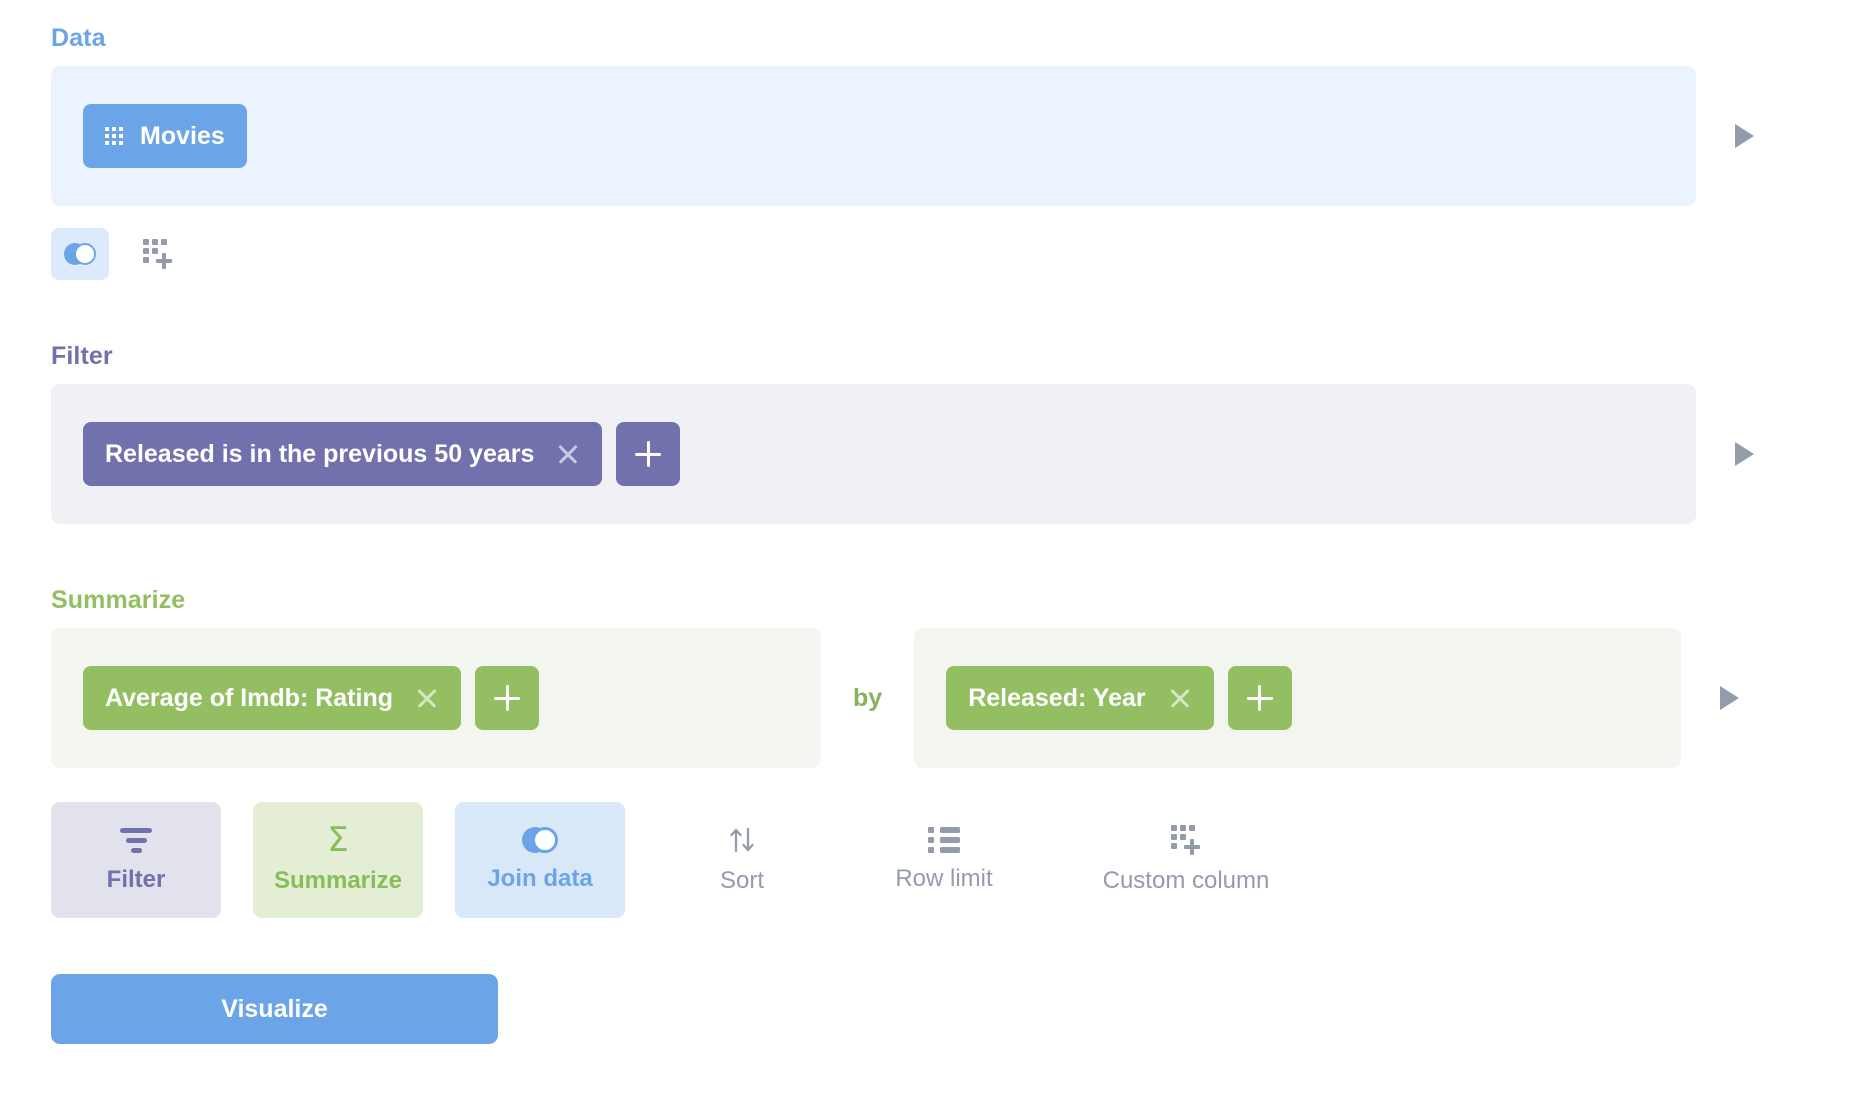 The width and height of the screenshot is (1860, 1118). Describe the element at coordinates (338, 880) in the screenshot. I see `action-button-summarize-label: Summarize` at that location.